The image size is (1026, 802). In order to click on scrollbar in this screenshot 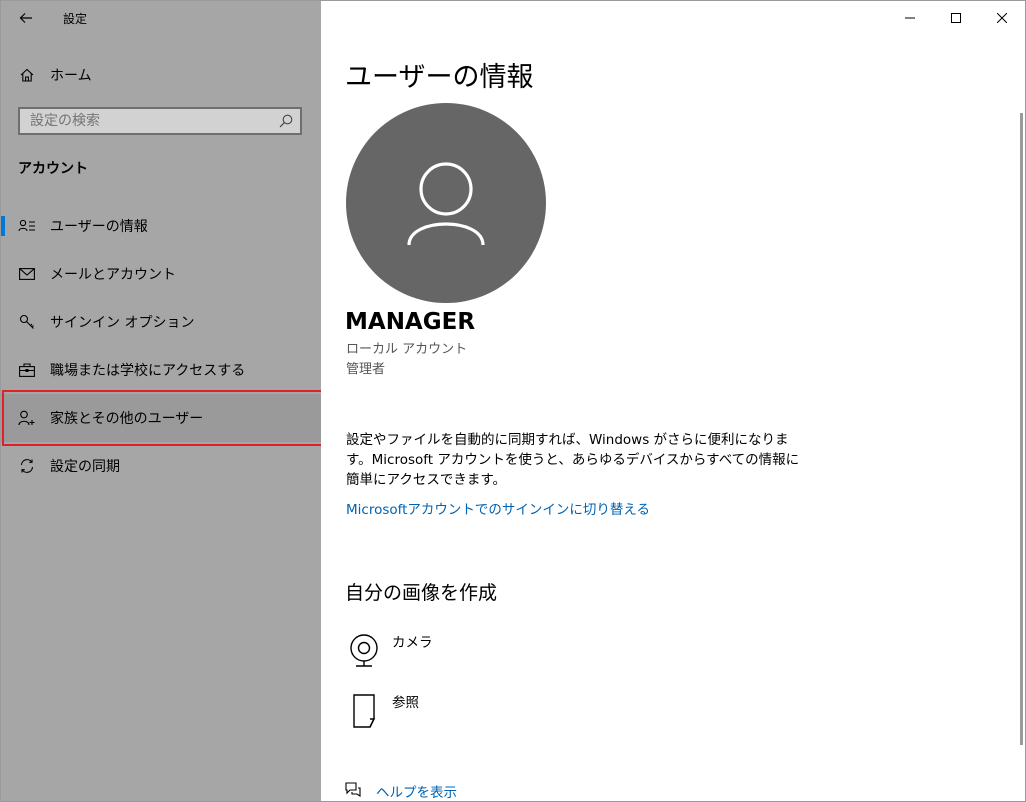, I will do `click(1021, 429)`.